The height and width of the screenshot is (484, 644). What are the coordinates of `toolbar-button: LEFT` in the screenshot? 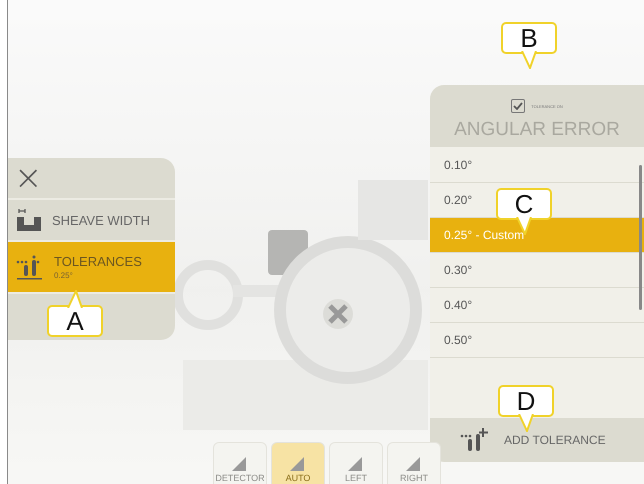 It's located at (356, 463).